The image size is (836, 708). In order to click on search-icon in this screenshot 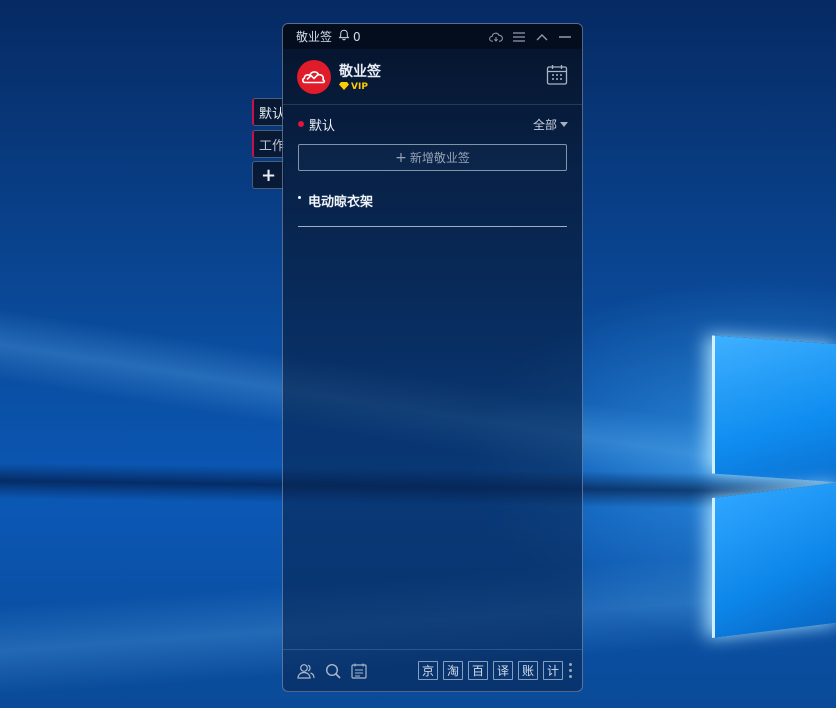, I will do `click(333, 671)`.